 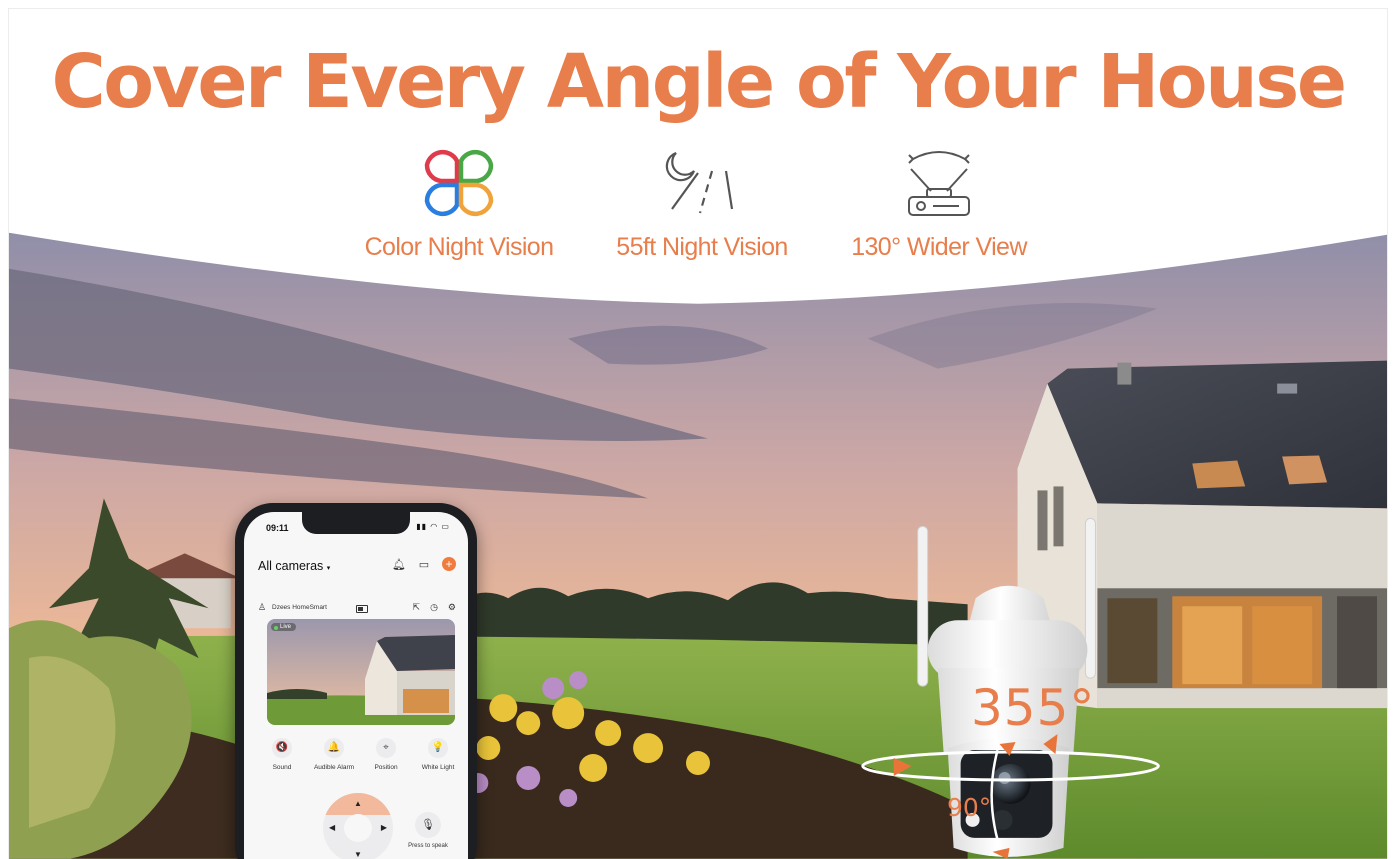 I want to click on phone-notch, so click(x=356, y=523).